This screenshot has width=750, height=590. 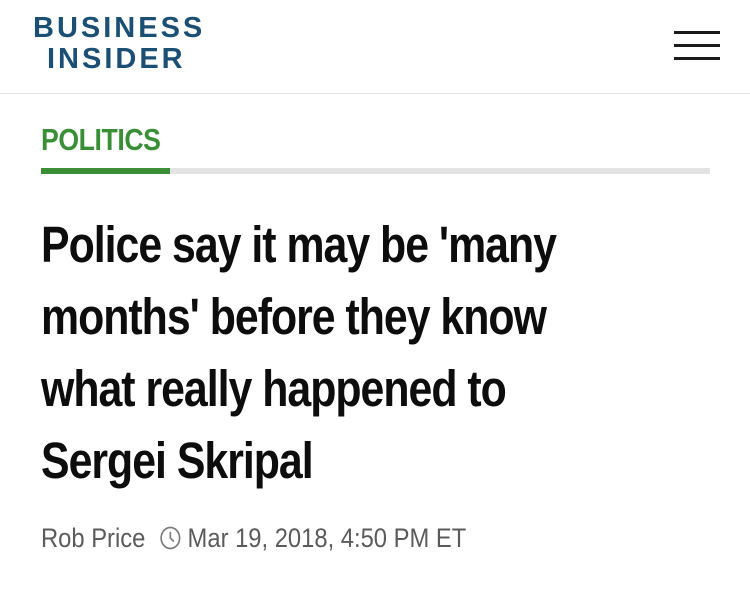 What do you see at coordinates (101, 140) in the screenshot?
I see `category-link-politics: POLITICS` at bounding box center [101, 140].